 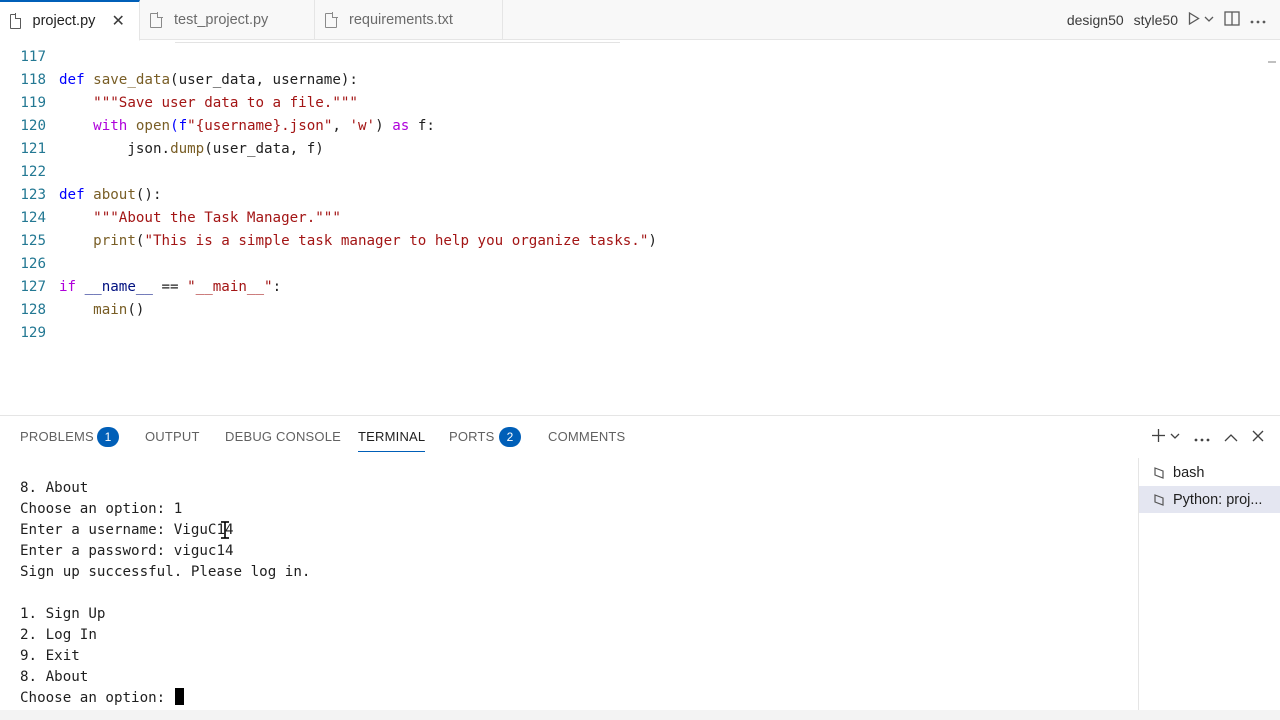 What do you see at coordinates (33, 149) in the screenshot?
I see `line-number: 121` at bounding box center [33, 149].